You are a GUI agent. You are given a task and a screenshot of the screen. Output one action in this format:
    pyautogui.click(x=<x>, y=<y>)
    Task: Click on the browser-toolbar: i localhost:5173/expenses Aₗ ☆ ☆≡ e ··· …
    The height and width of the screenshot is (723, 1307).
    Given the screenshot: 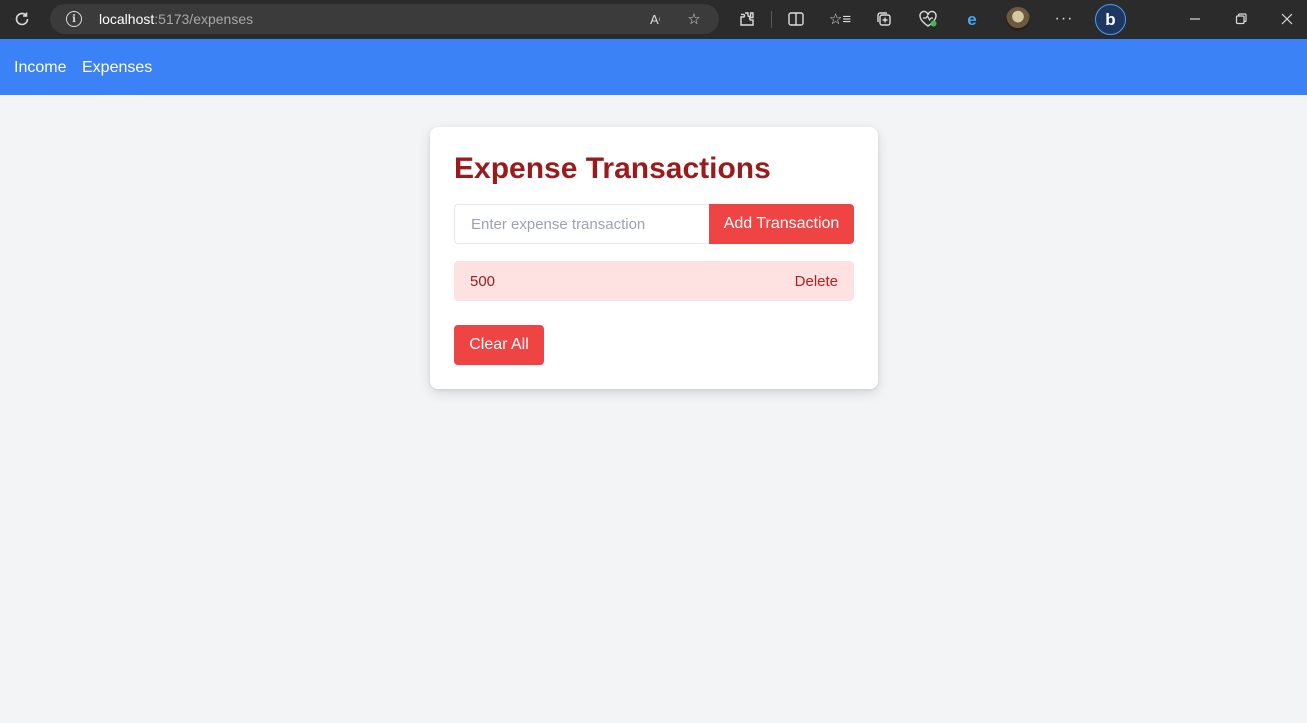 What is the action you would take?
    pyautogui.click(x=653, y=19)
    